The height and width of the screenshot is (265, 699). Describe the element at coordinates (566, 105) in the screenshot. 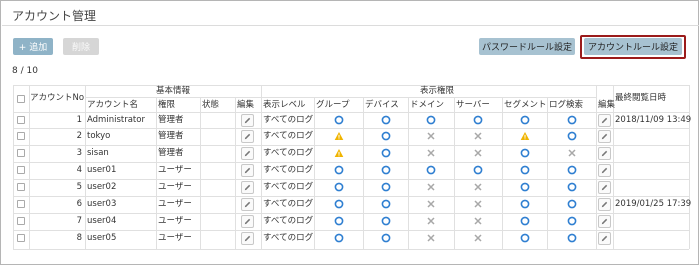

I see `header-perm-5: ログ検索` at that location.